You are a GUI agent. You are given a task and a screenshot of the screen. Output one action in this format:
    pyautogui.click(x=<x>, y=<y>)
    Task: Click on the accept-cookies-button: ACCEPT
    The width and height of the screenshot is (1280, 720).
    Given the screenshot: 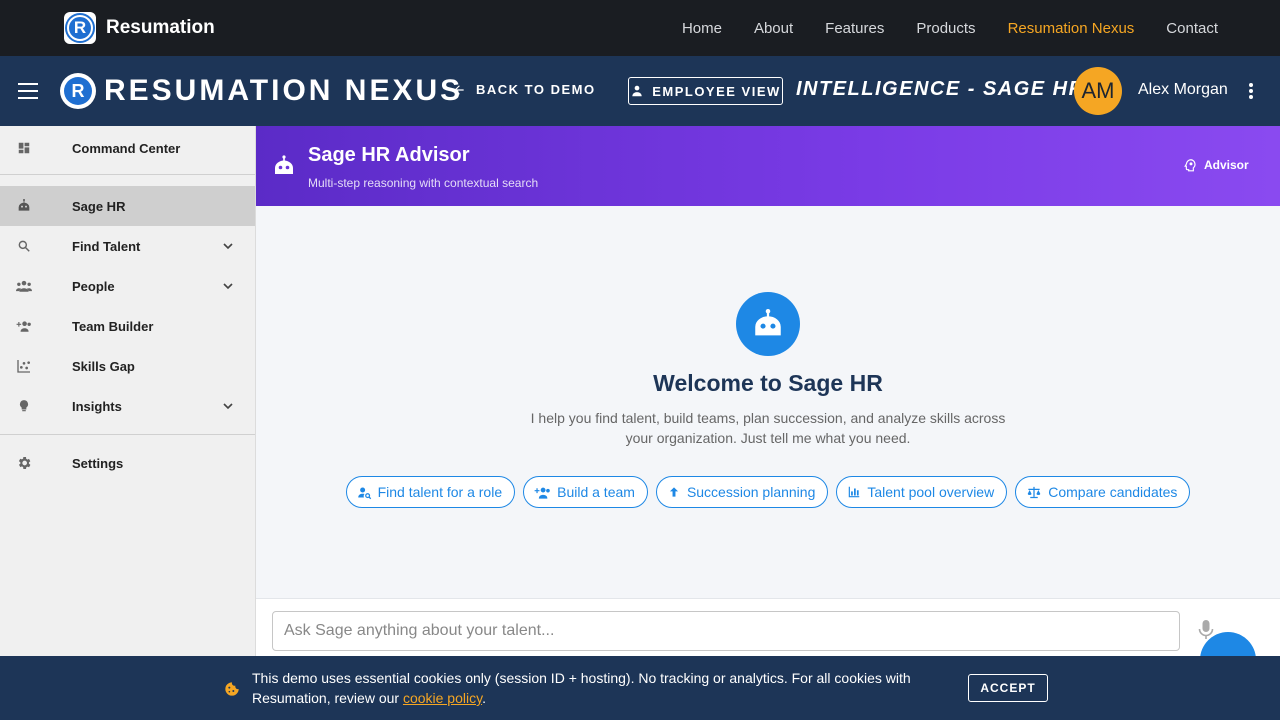 What is the action you would take?
    pyautogui.click(x=1008, y=688)
    